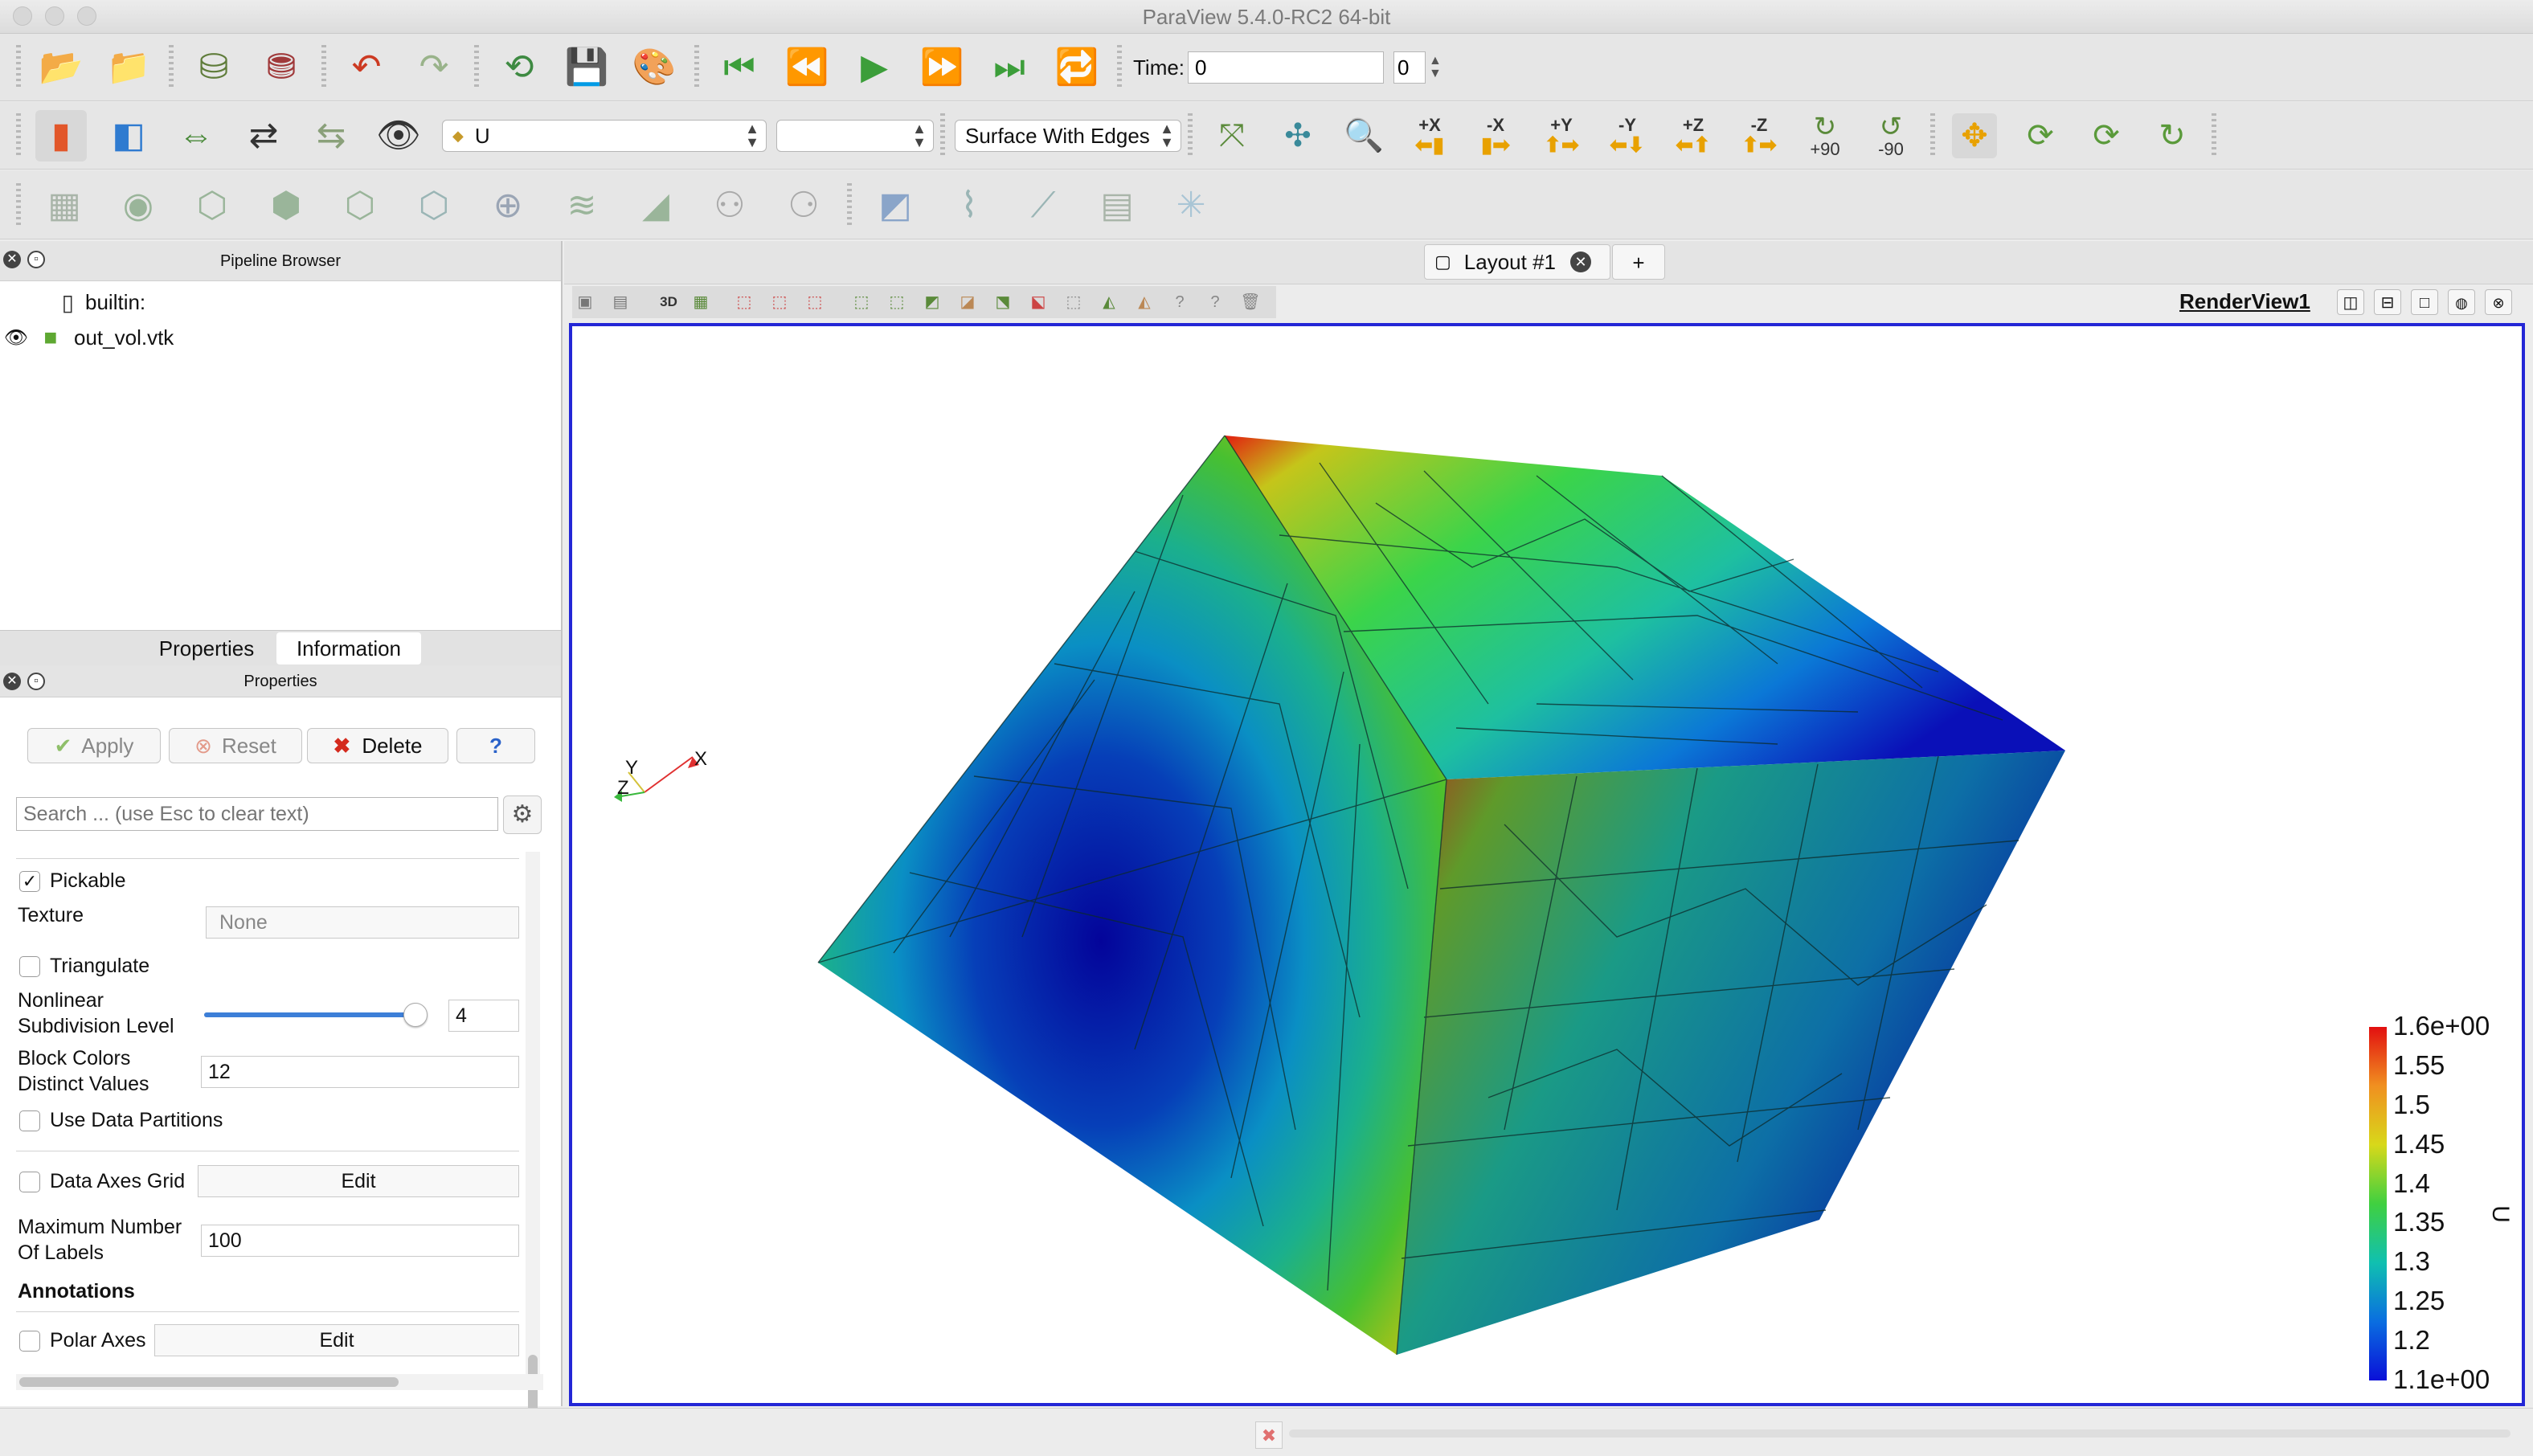  I want to click on disconnect-icon: ⛃, so click(281, 67).